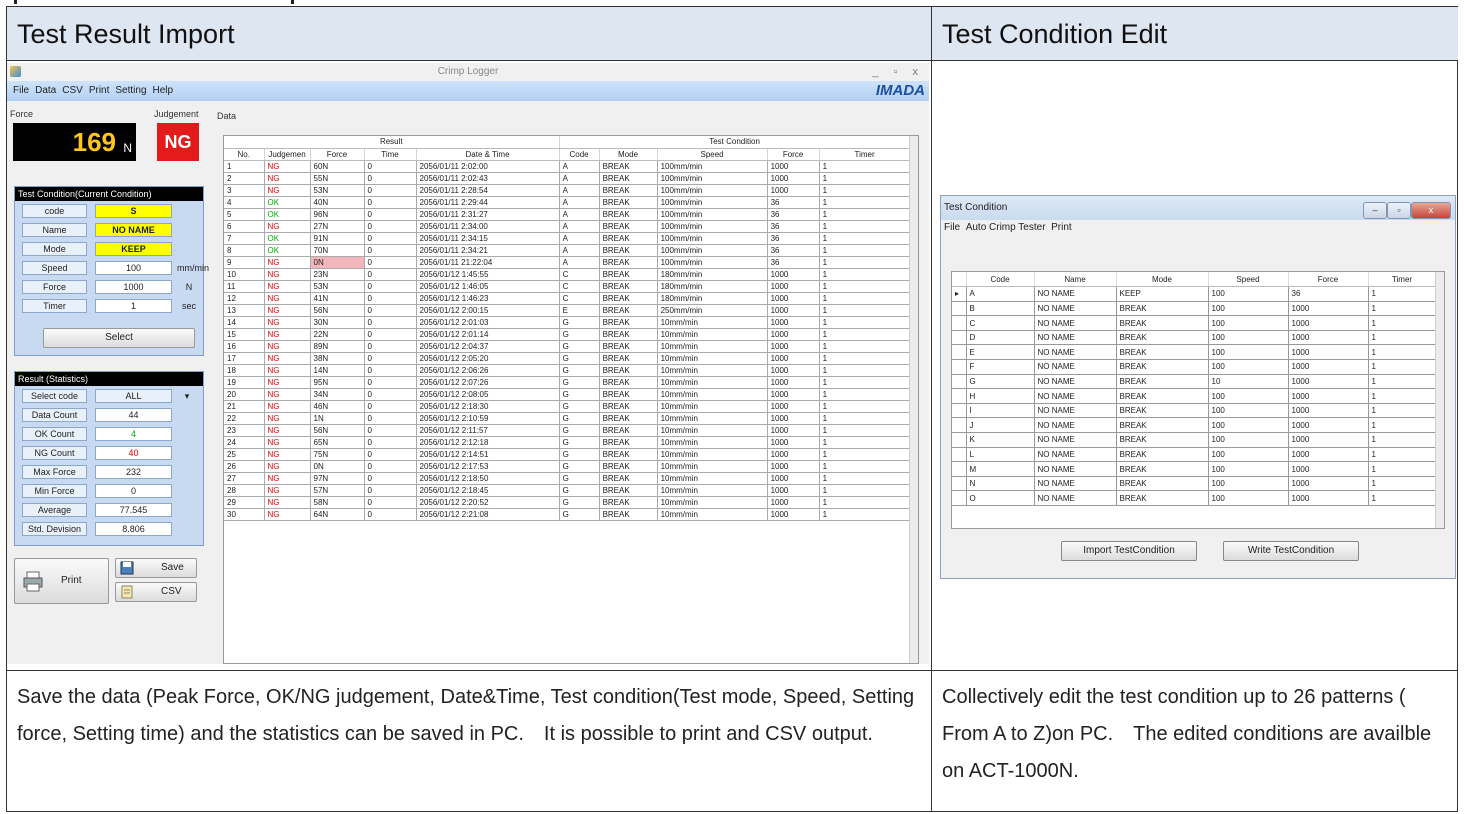 The width and height of the screenshot is (1464, 814). Describe the element at coordinates (1000, 455) in the screenshot. I see `condition-cell: L` at that location.